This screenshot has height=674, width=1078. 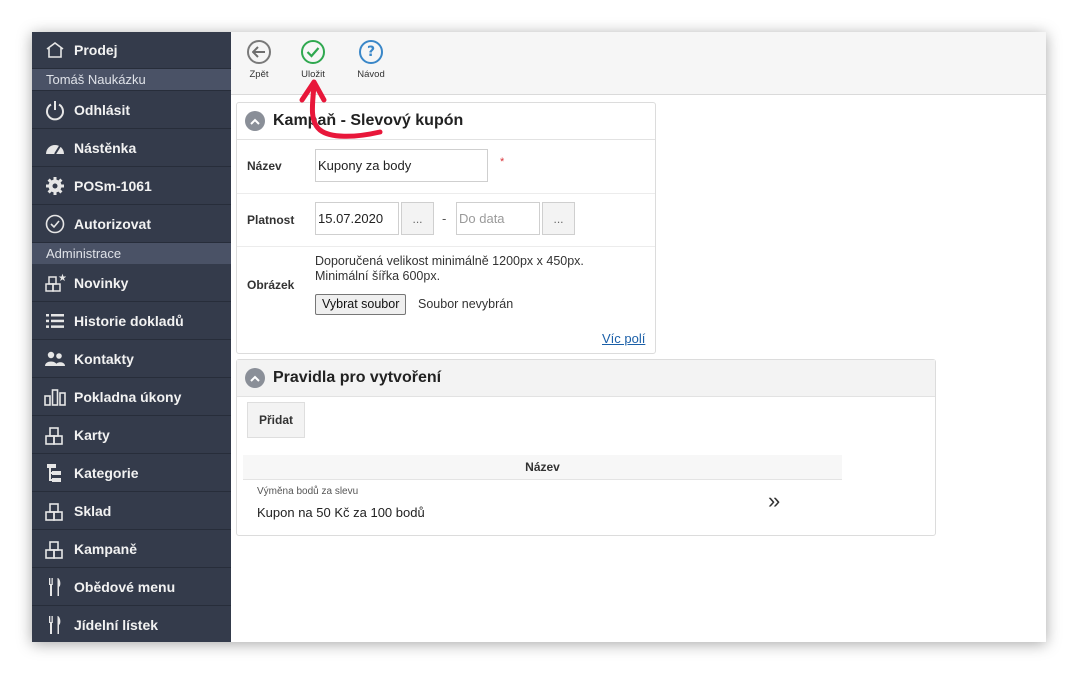 What do you see at coordinates (55, 283) in the screenshot?
I see `boxes-star-icon: ★` at bounding box center [55, 283].